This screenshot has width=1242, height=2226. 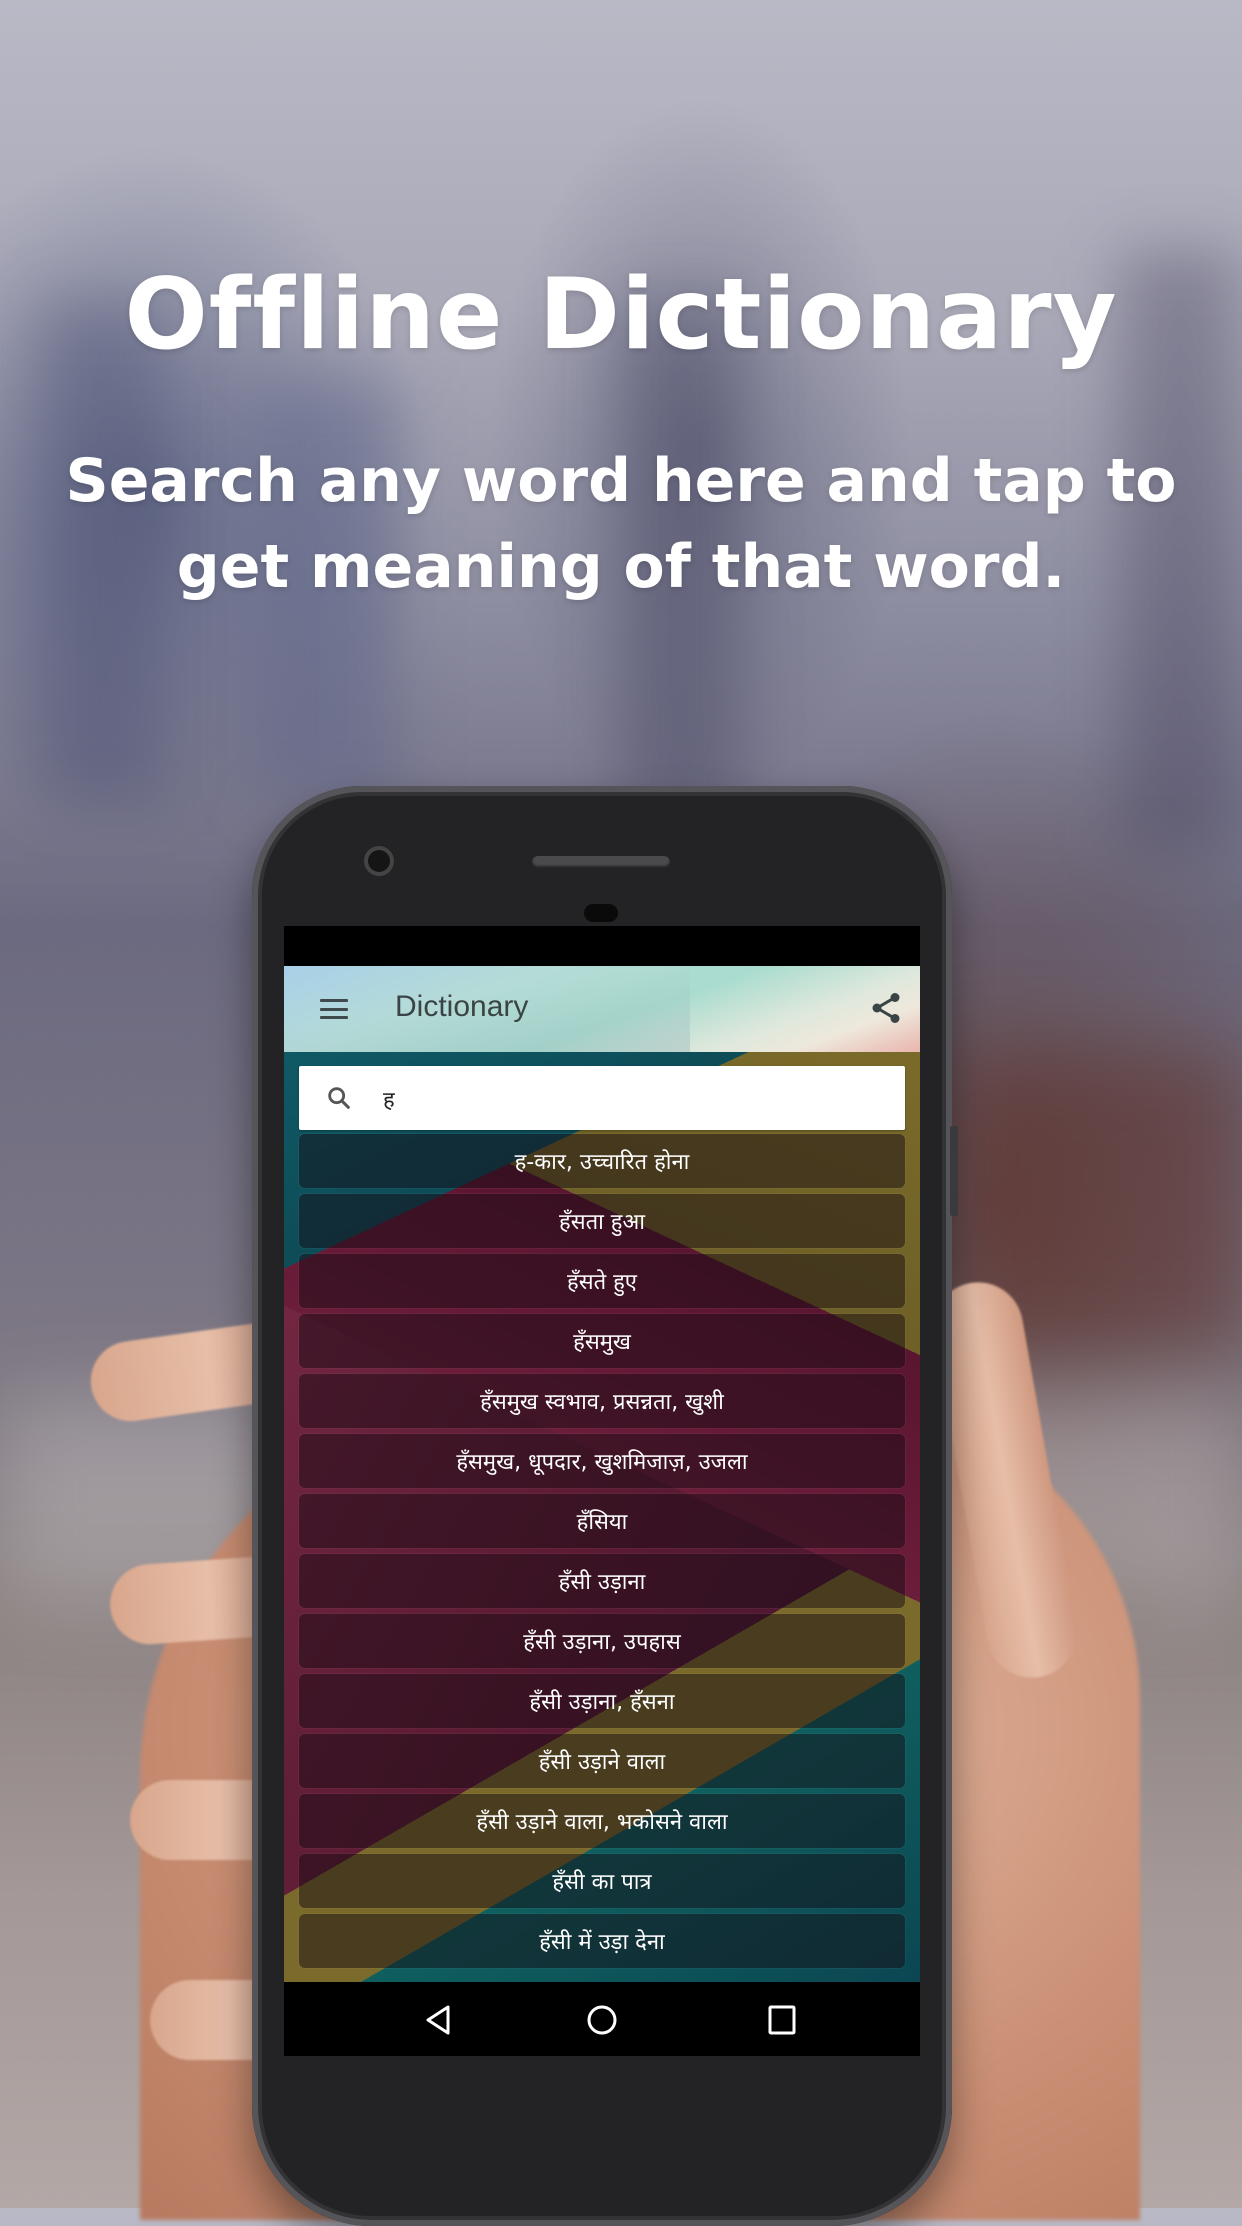 What do you see at coordinates (601, 862) in the screenshot?
I see `earpiece-speaker` at bounding box center [601, 862].